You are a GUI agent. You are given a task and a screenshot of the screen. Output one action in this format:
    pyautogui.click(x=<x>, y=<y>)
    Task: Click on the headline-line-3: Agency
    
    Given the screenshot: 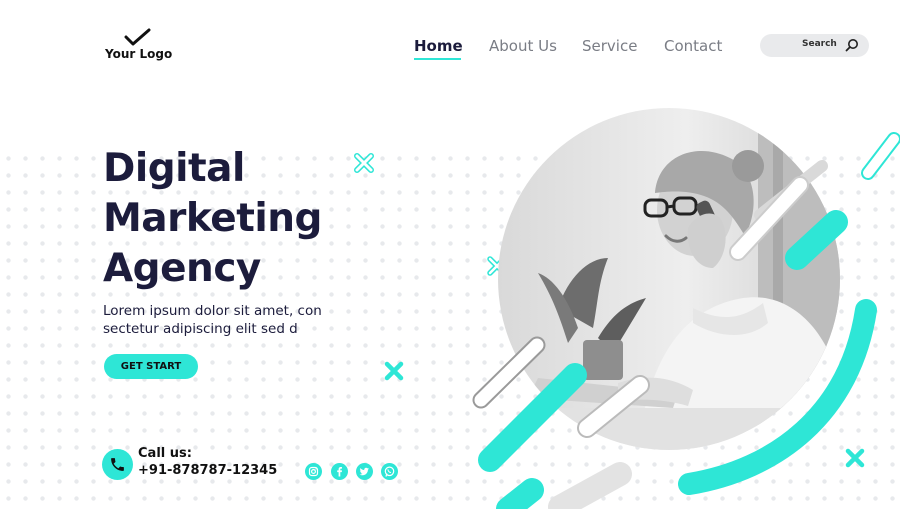 What is the action you would take?
    pyautogui.click(x=182, y=268)
    